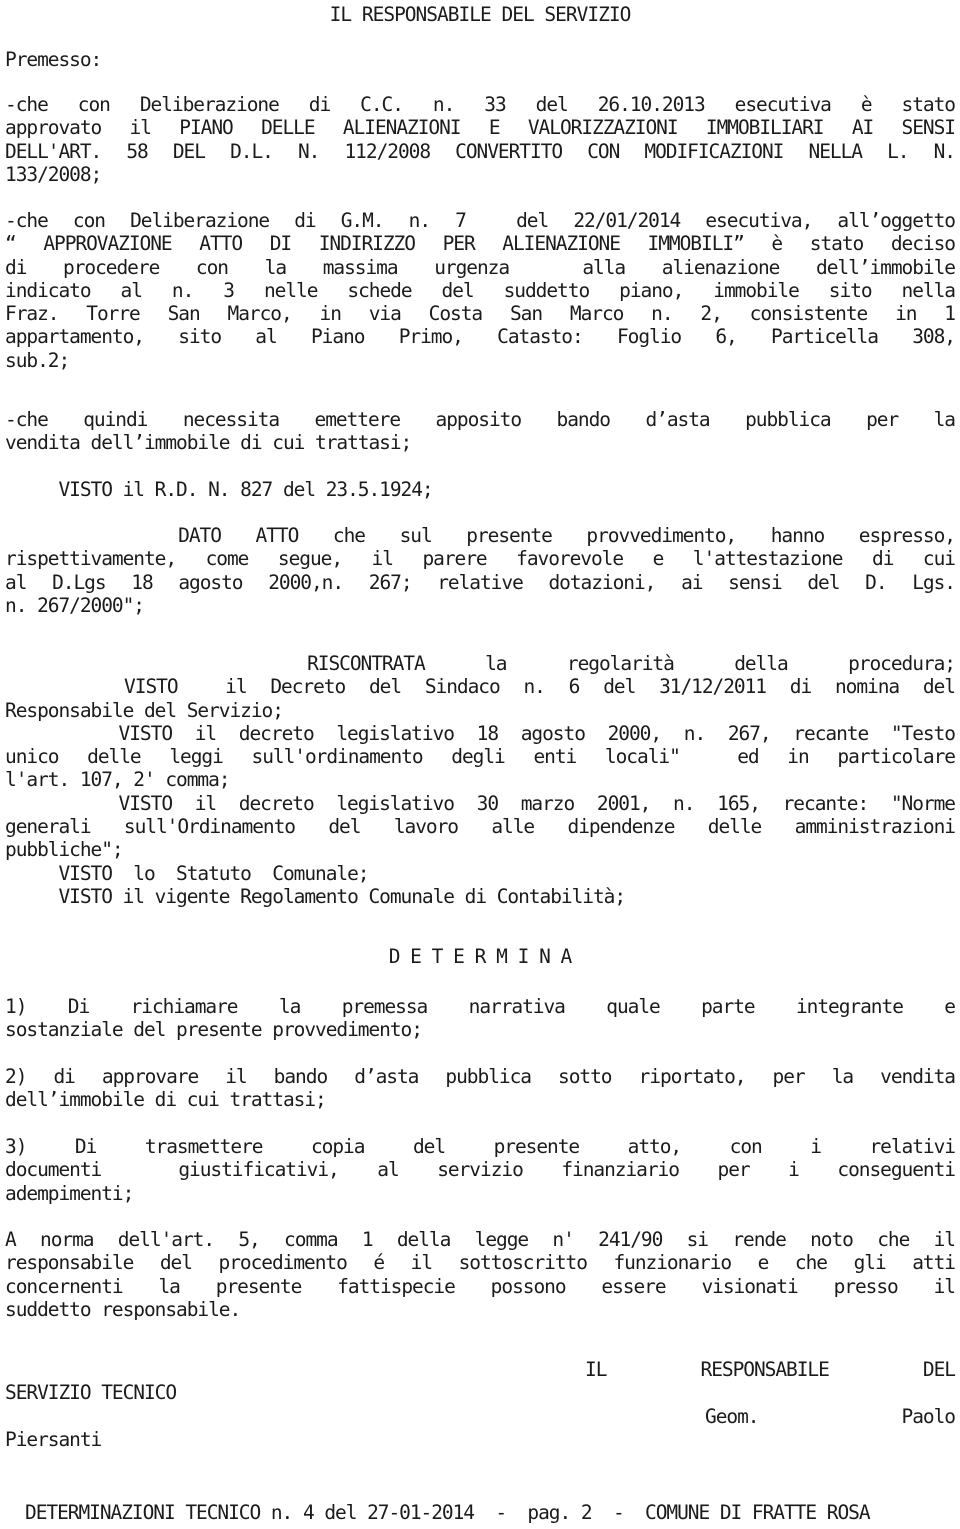 The image size is (960, 1529). Describe the element at coordinates (118, 780) in the screenshot. I see `text-line: l'art. 107, 2' comma;` at that location.